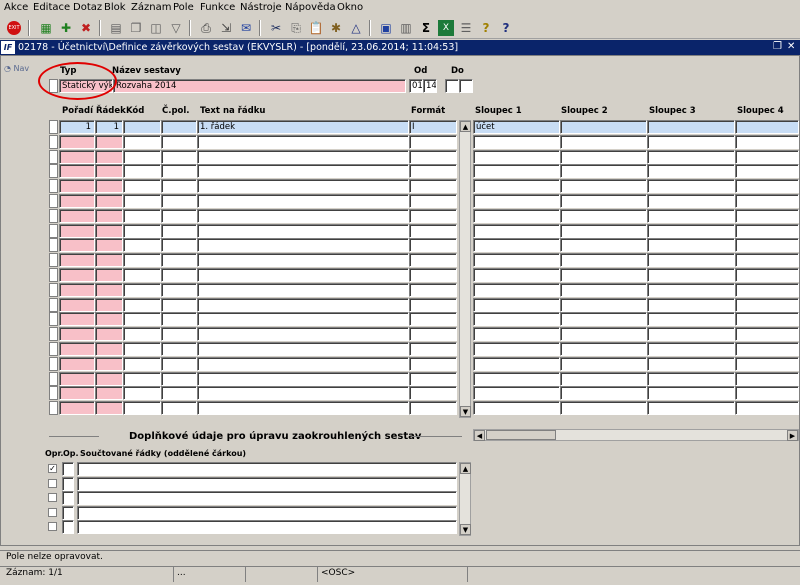 This screenshot has height=585, width=800. Describe the element at coordinates (426, 28) in the screenshot. I see `sigma-icon: Σ` at that location.